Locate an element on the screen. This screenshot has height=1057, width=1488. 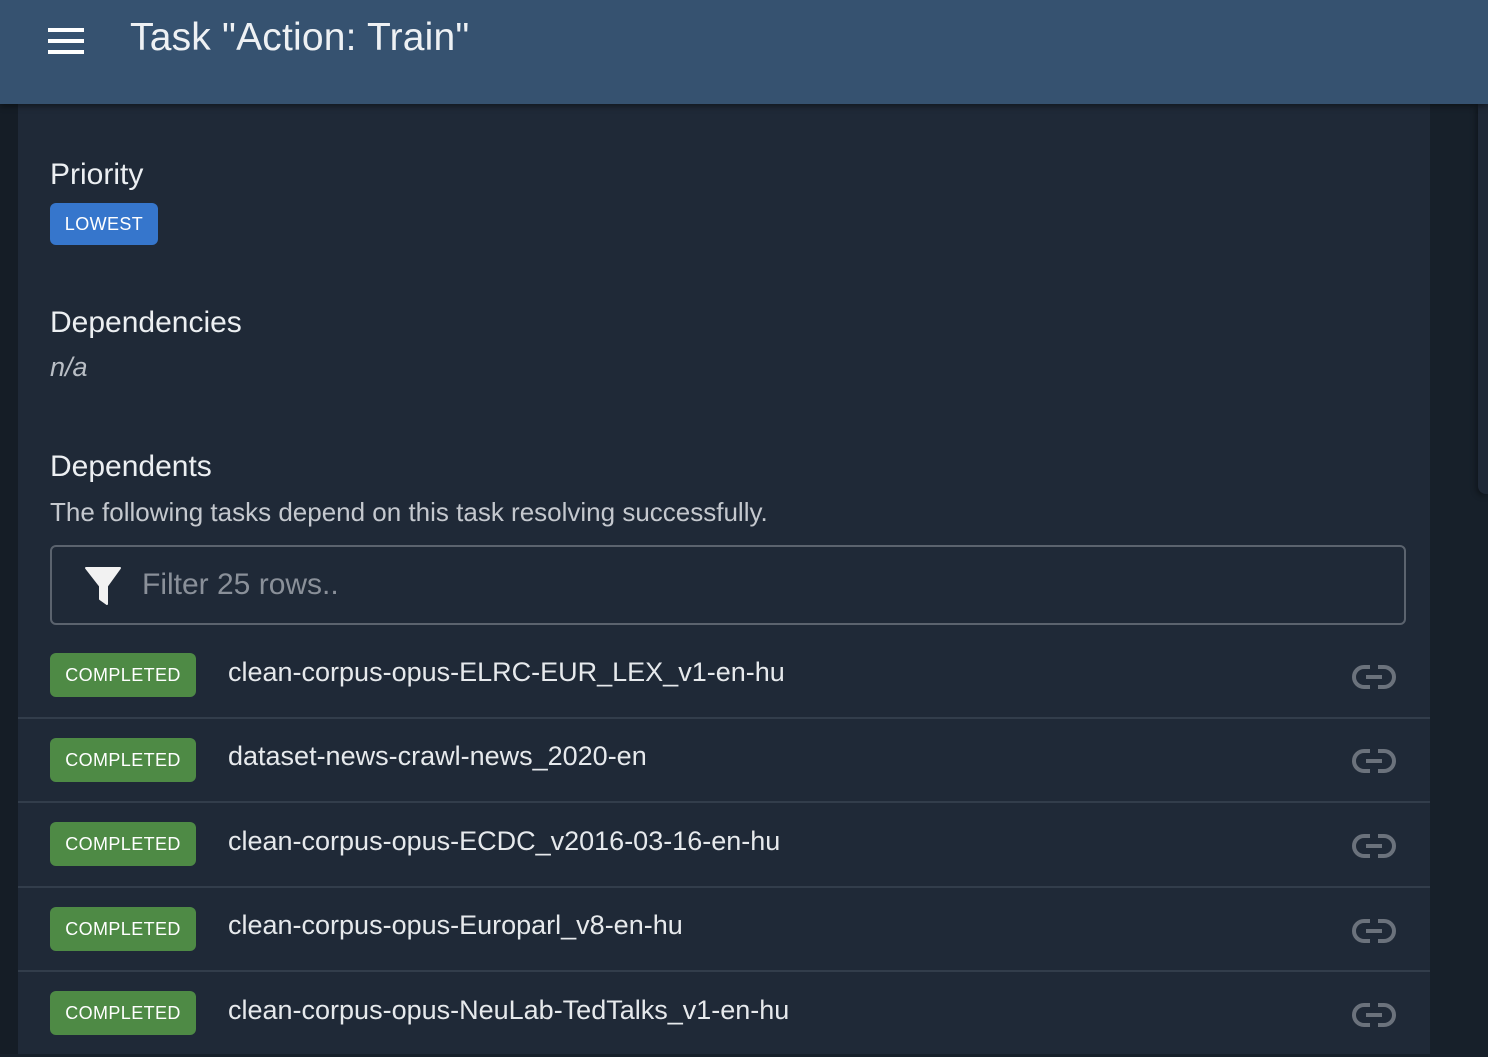
app-bar: Task "Action: Train" is located at coordinates (744, 52).